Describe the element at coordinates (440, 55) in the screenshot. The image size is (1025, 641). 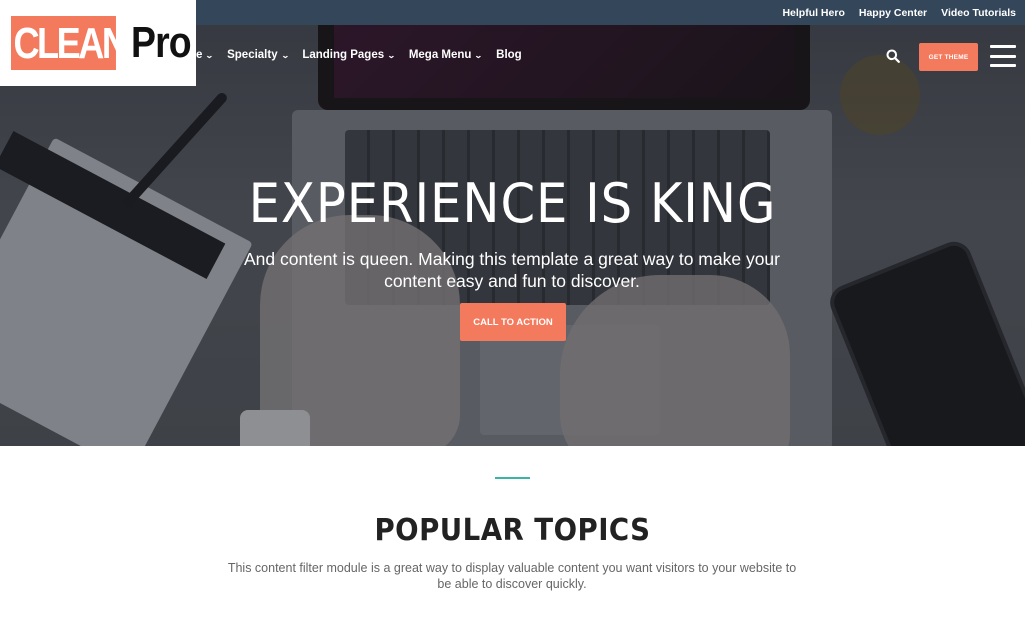
I see `nav-item-label: Mega Menu` at that location.